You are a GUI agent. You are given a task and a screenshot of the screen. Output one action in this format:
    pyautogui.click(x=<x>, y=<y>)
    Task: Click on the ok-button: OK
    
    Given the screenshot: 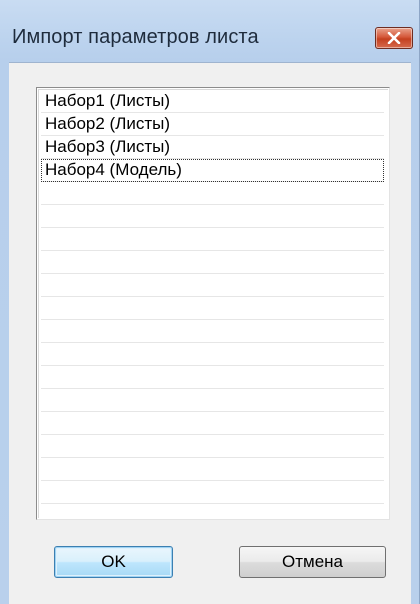 What is the action you would take?
    pyautogui.click(x=113, y=562)
    